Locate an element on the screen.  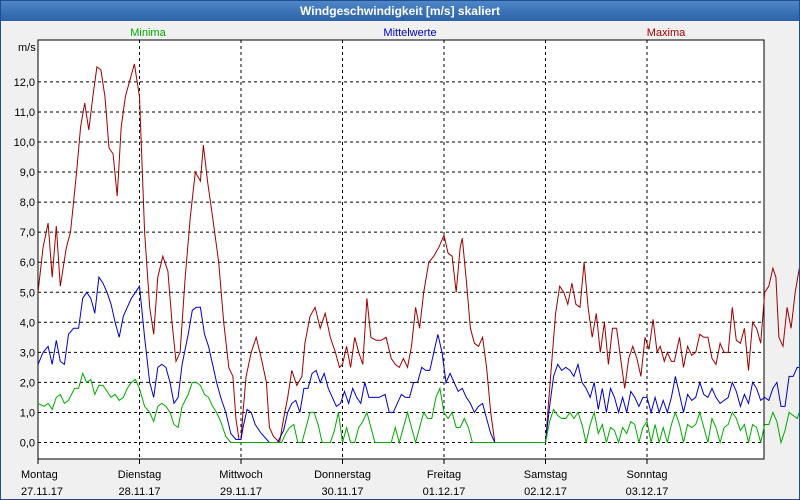
y-tick-label: 10,0 is located at coordinates (24, 143).